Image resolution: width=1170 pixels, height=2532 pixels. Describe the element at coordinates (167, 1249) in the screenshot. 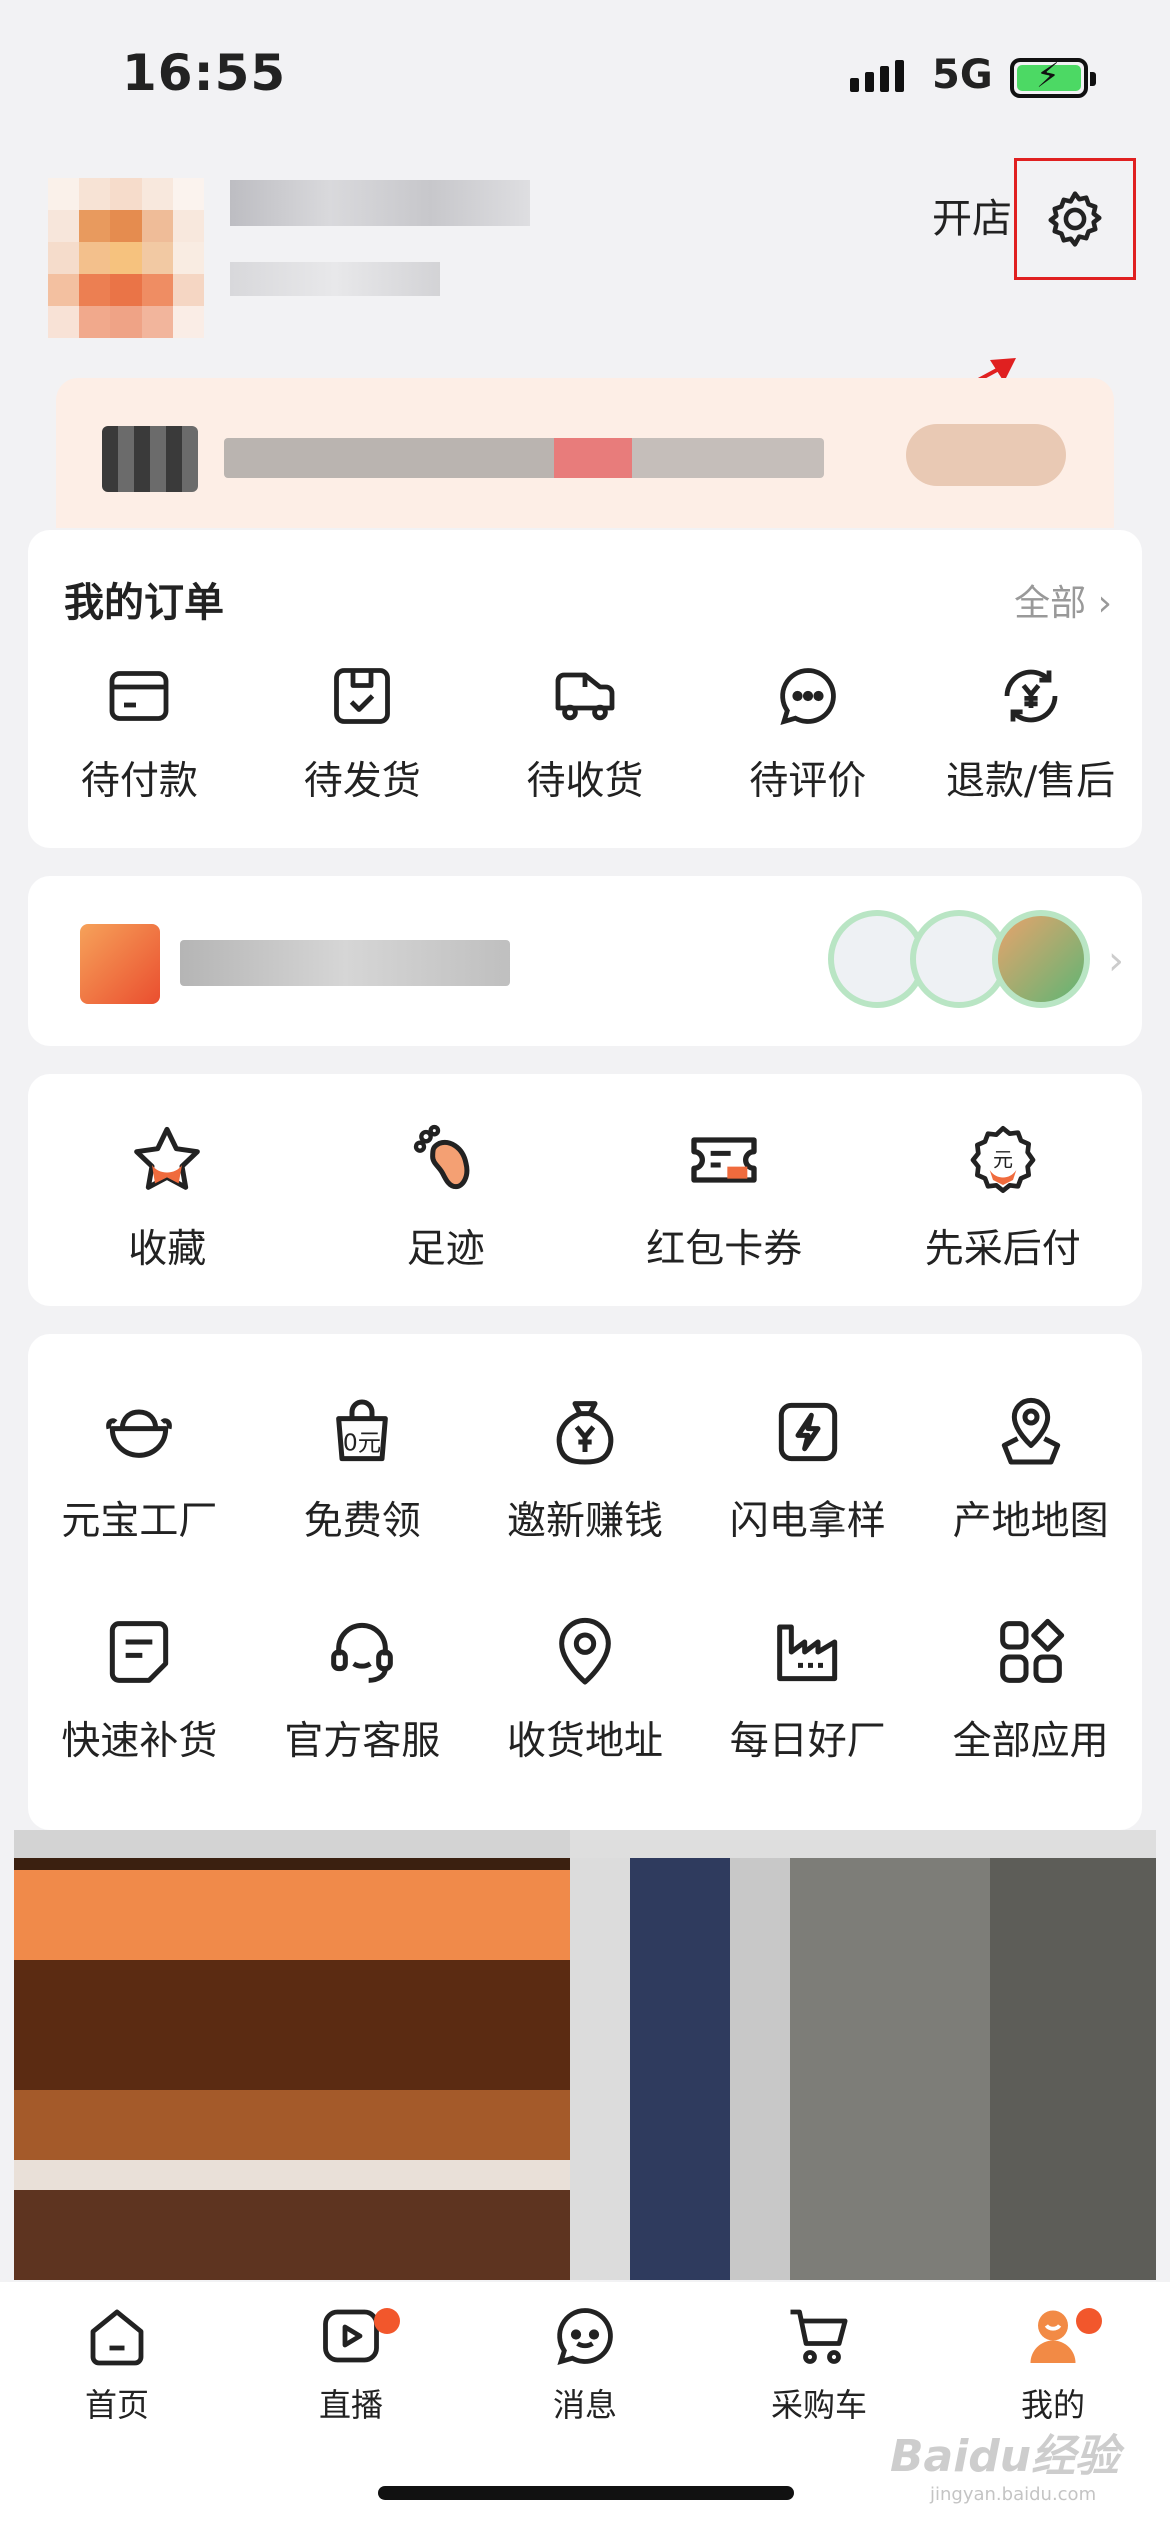

I see `tool-label: 收藏` at that location.